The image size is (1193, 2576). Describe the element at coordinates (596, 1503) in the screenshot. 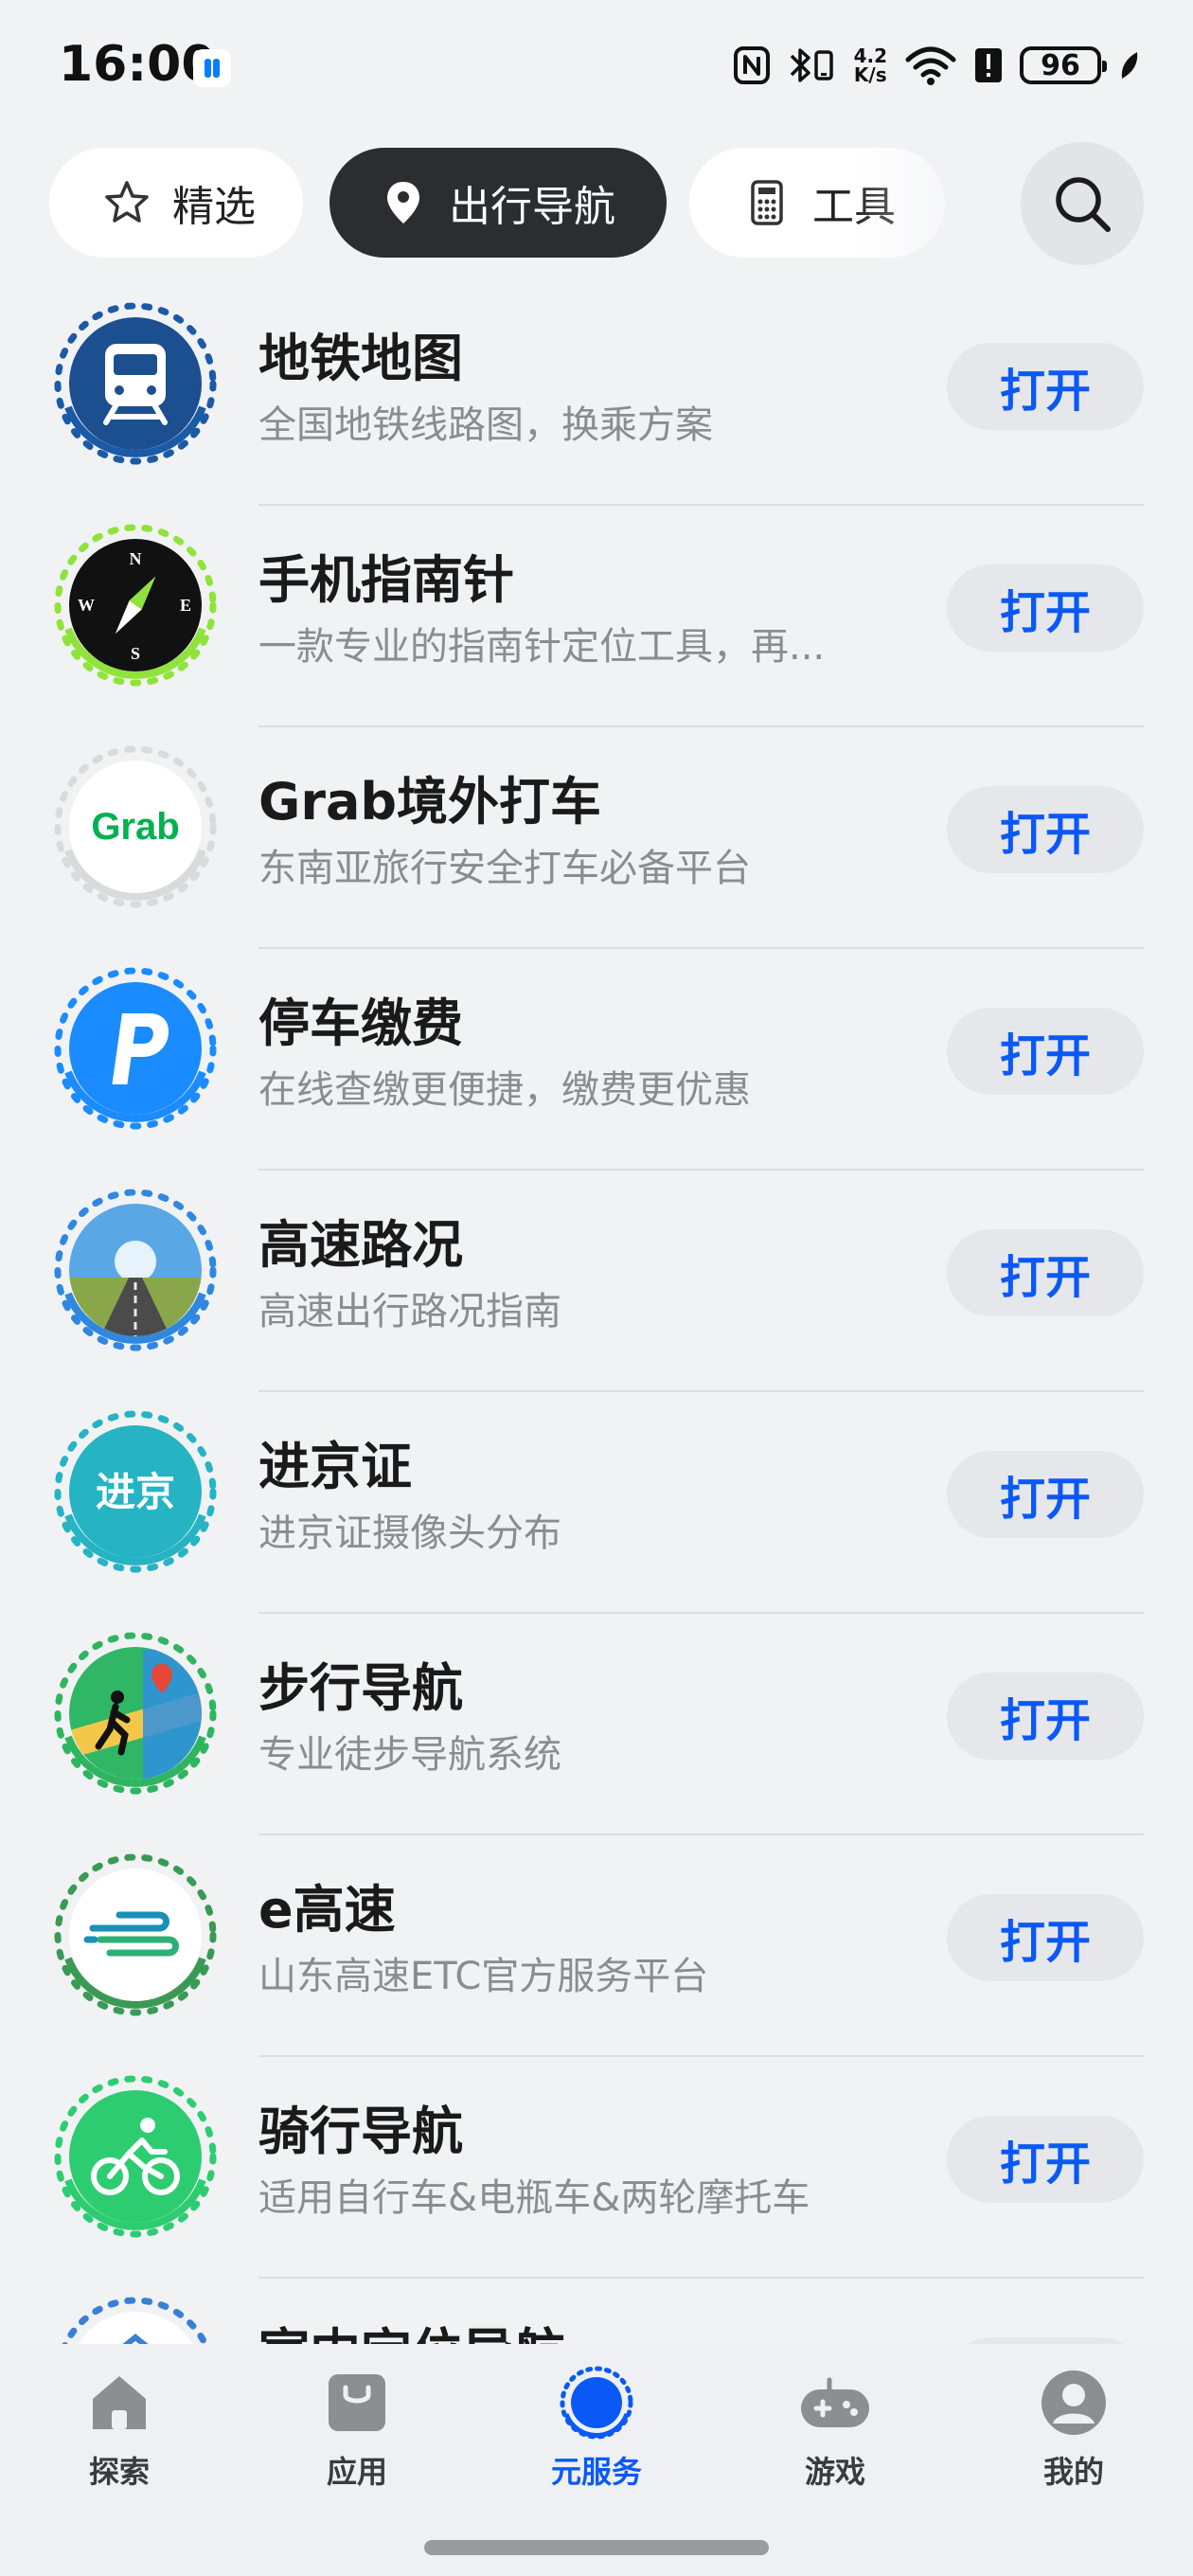

I see `list-item: 进京 进京证 进京证摄像头分布 打开` at that location.